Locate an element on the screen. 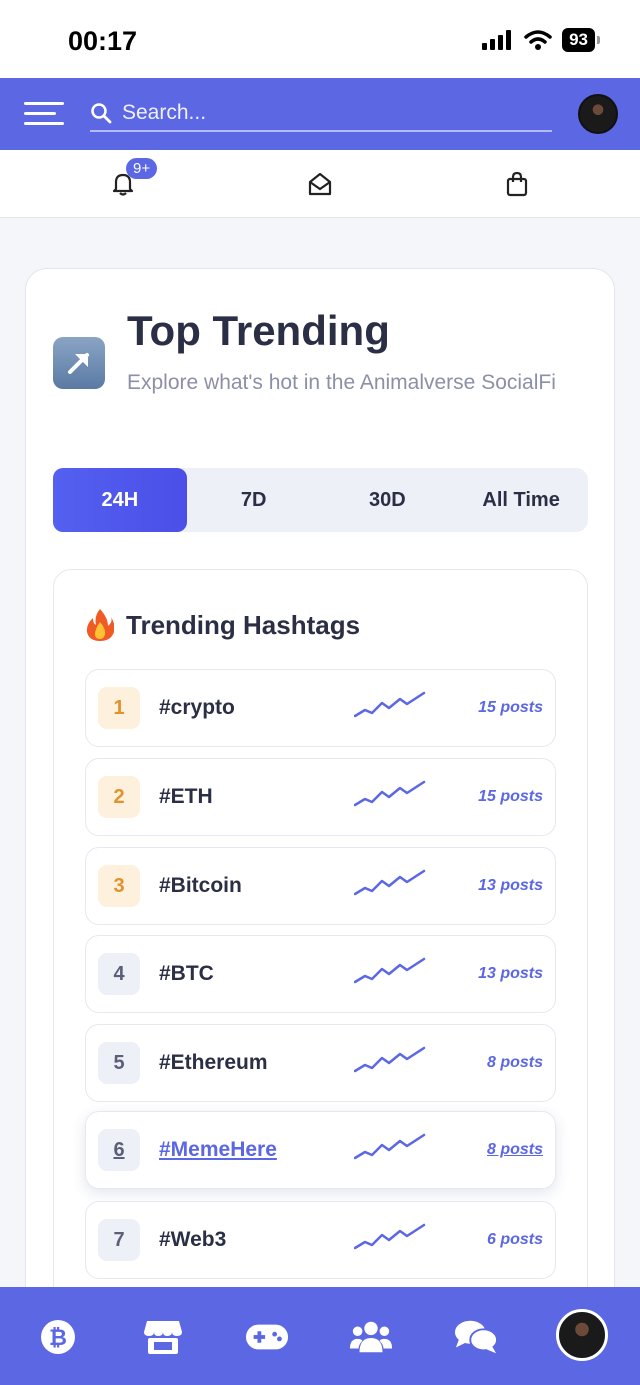 This screenshot has width=640, height=1385. section-title-label: Trending Hashtags is located at coordinates (243, 624).